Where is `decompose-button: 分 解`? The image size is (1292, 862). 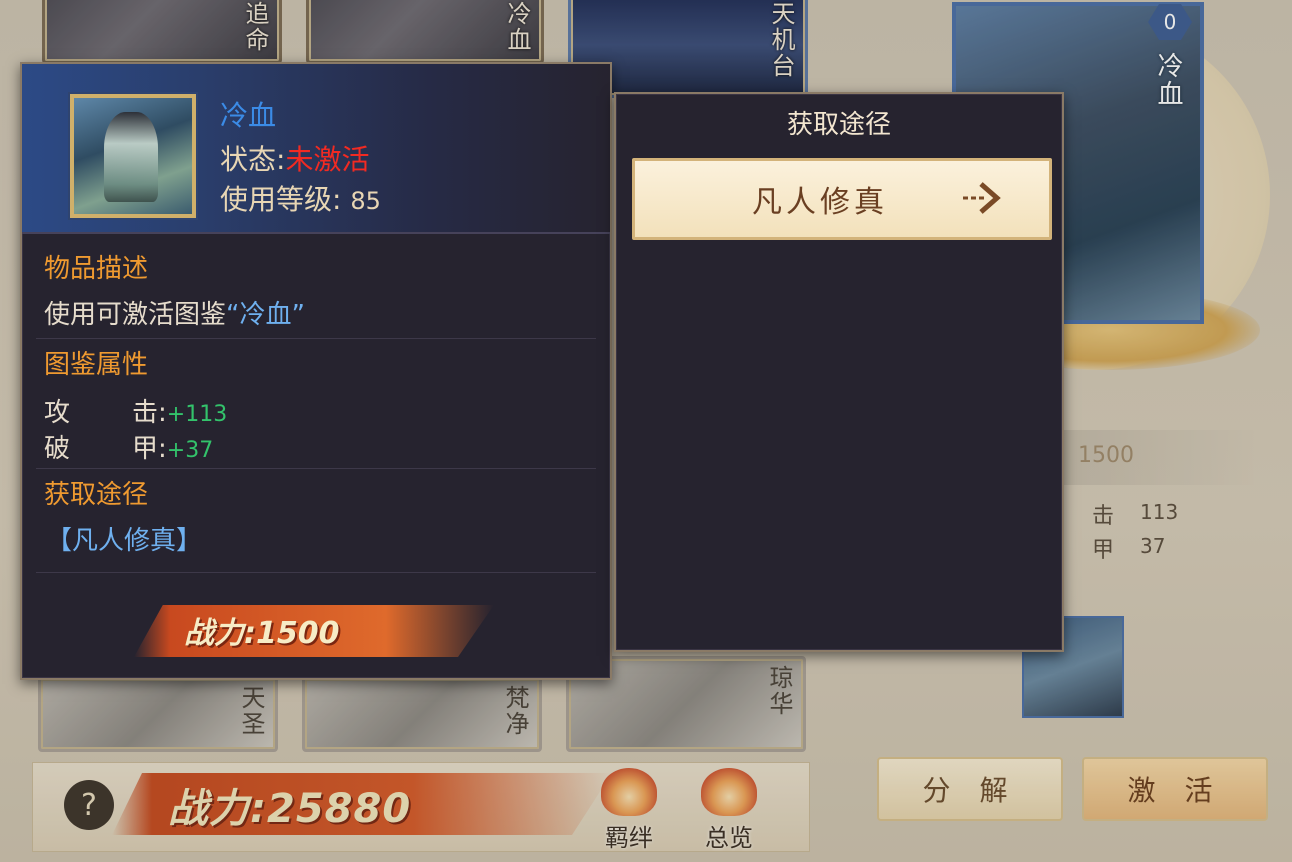 decompose-button: 分 解 is located at coordinates (970, 789).